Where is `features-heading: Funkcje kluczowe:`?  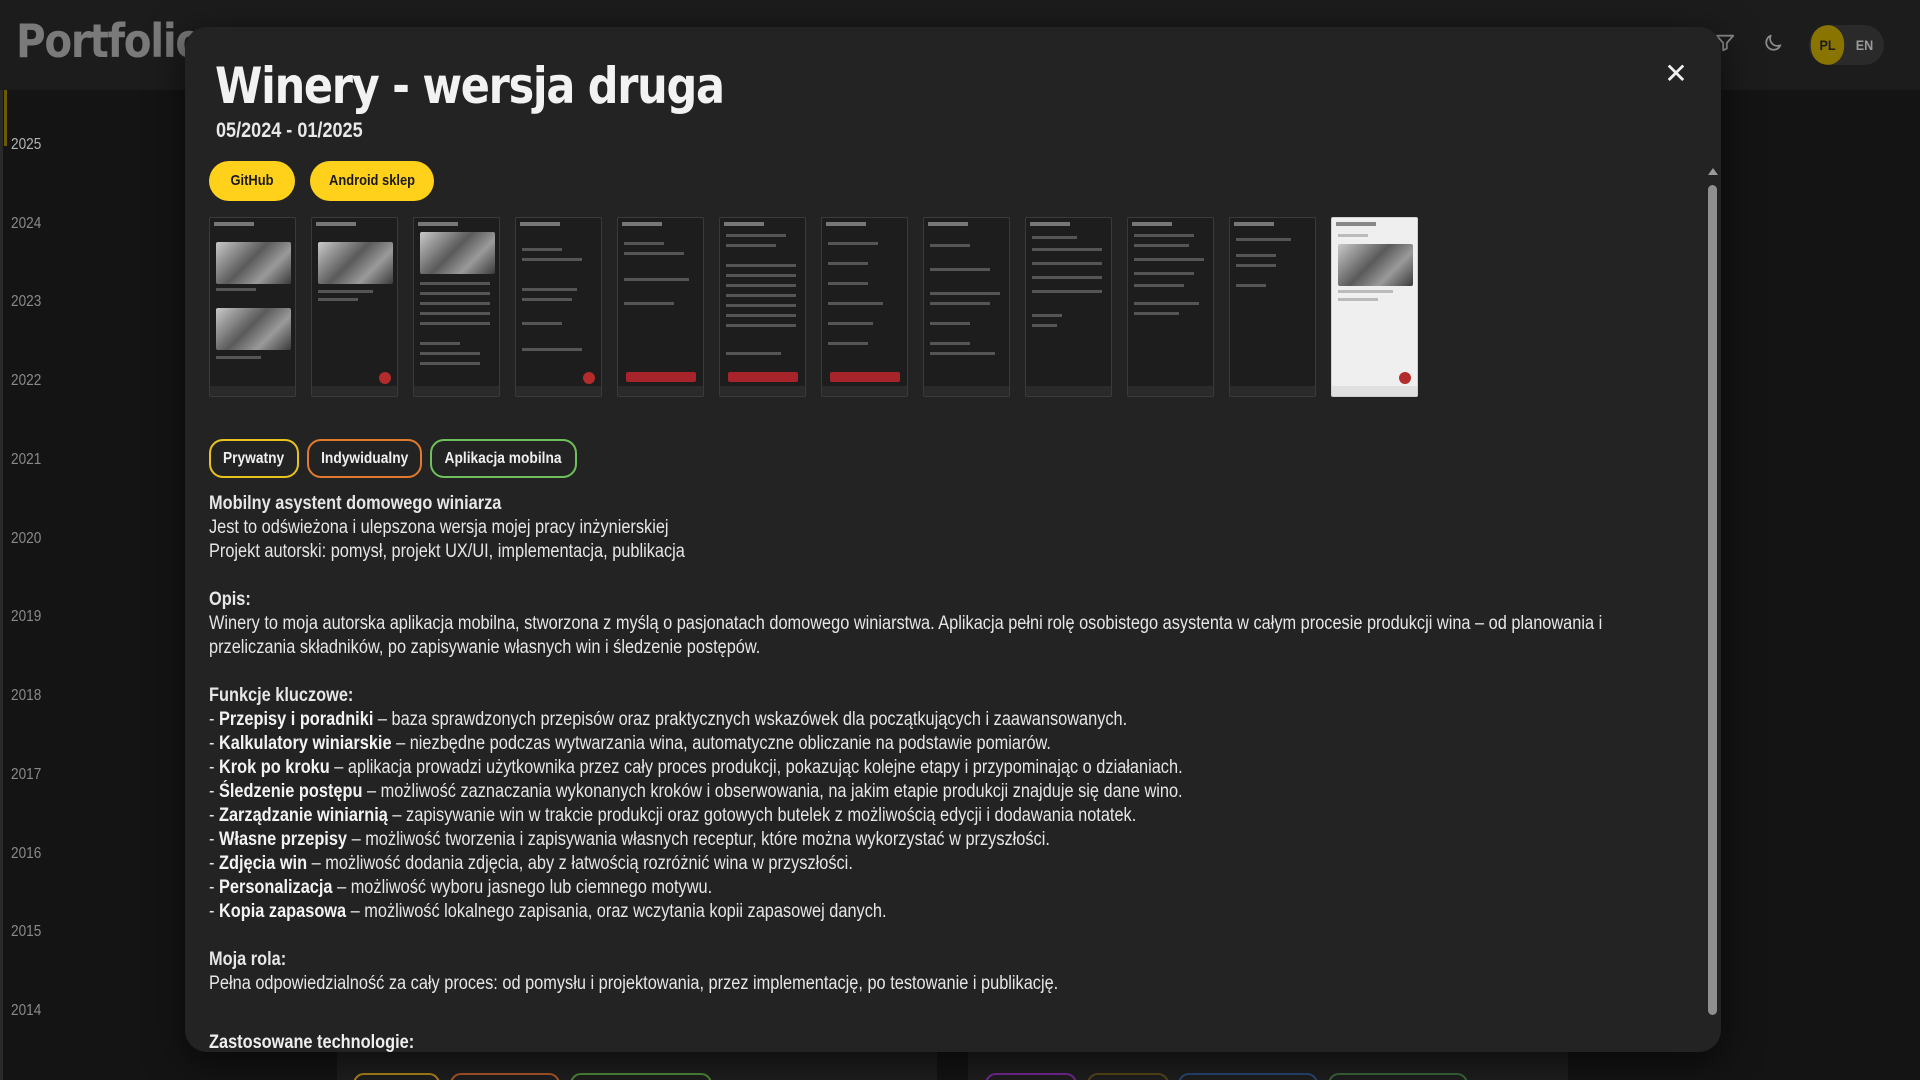
features-heading: Funkcje kluczowe: is located at coordinates (281, 695).